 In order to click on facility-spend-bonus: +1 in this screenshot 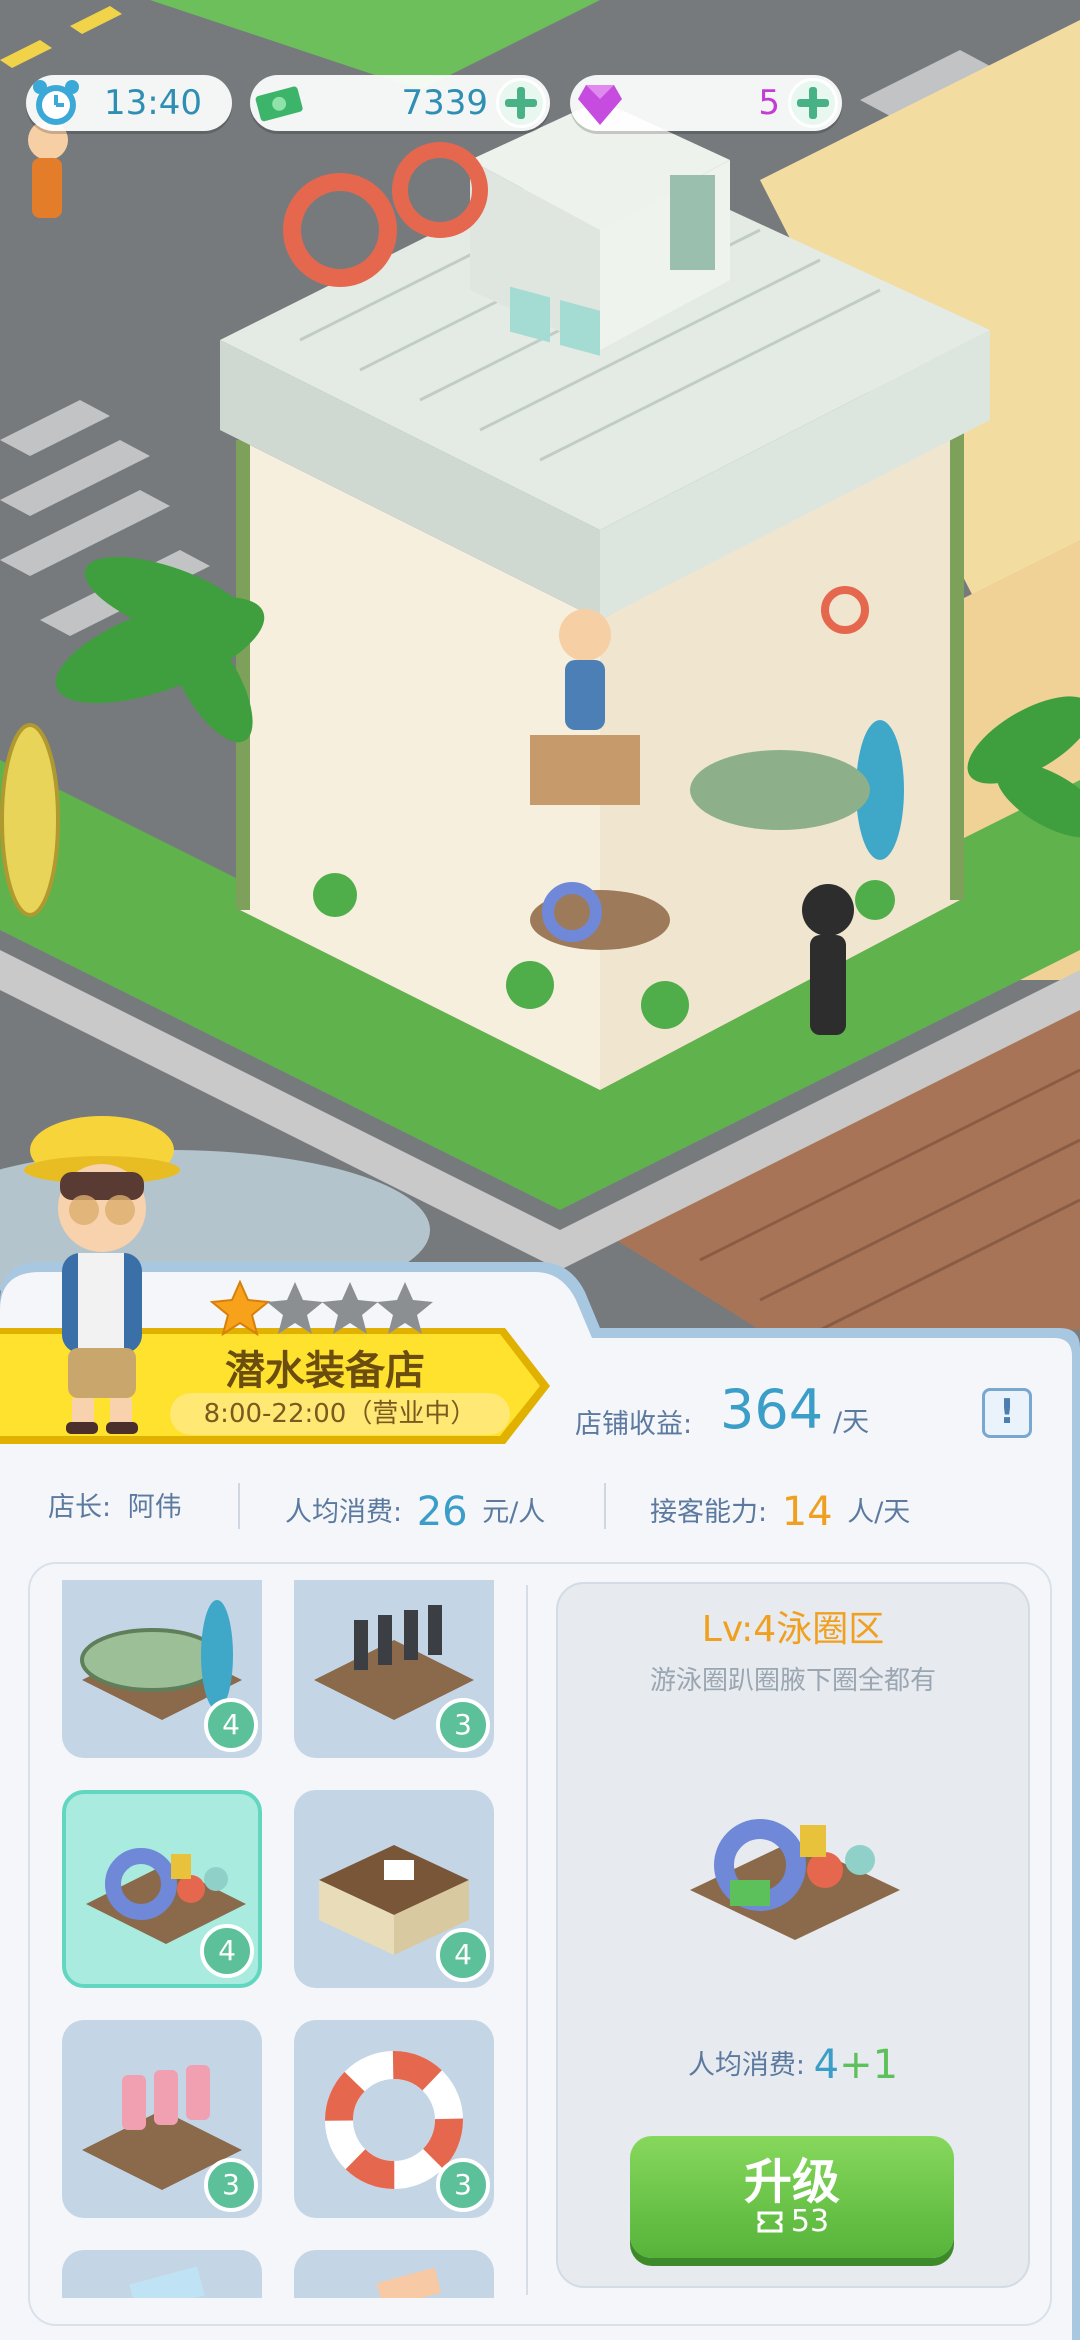, I will do `click(869, 2065)`.